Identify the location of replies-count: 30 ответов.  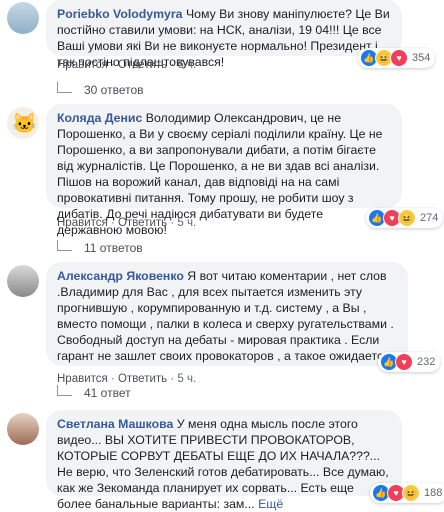
(114, 90).